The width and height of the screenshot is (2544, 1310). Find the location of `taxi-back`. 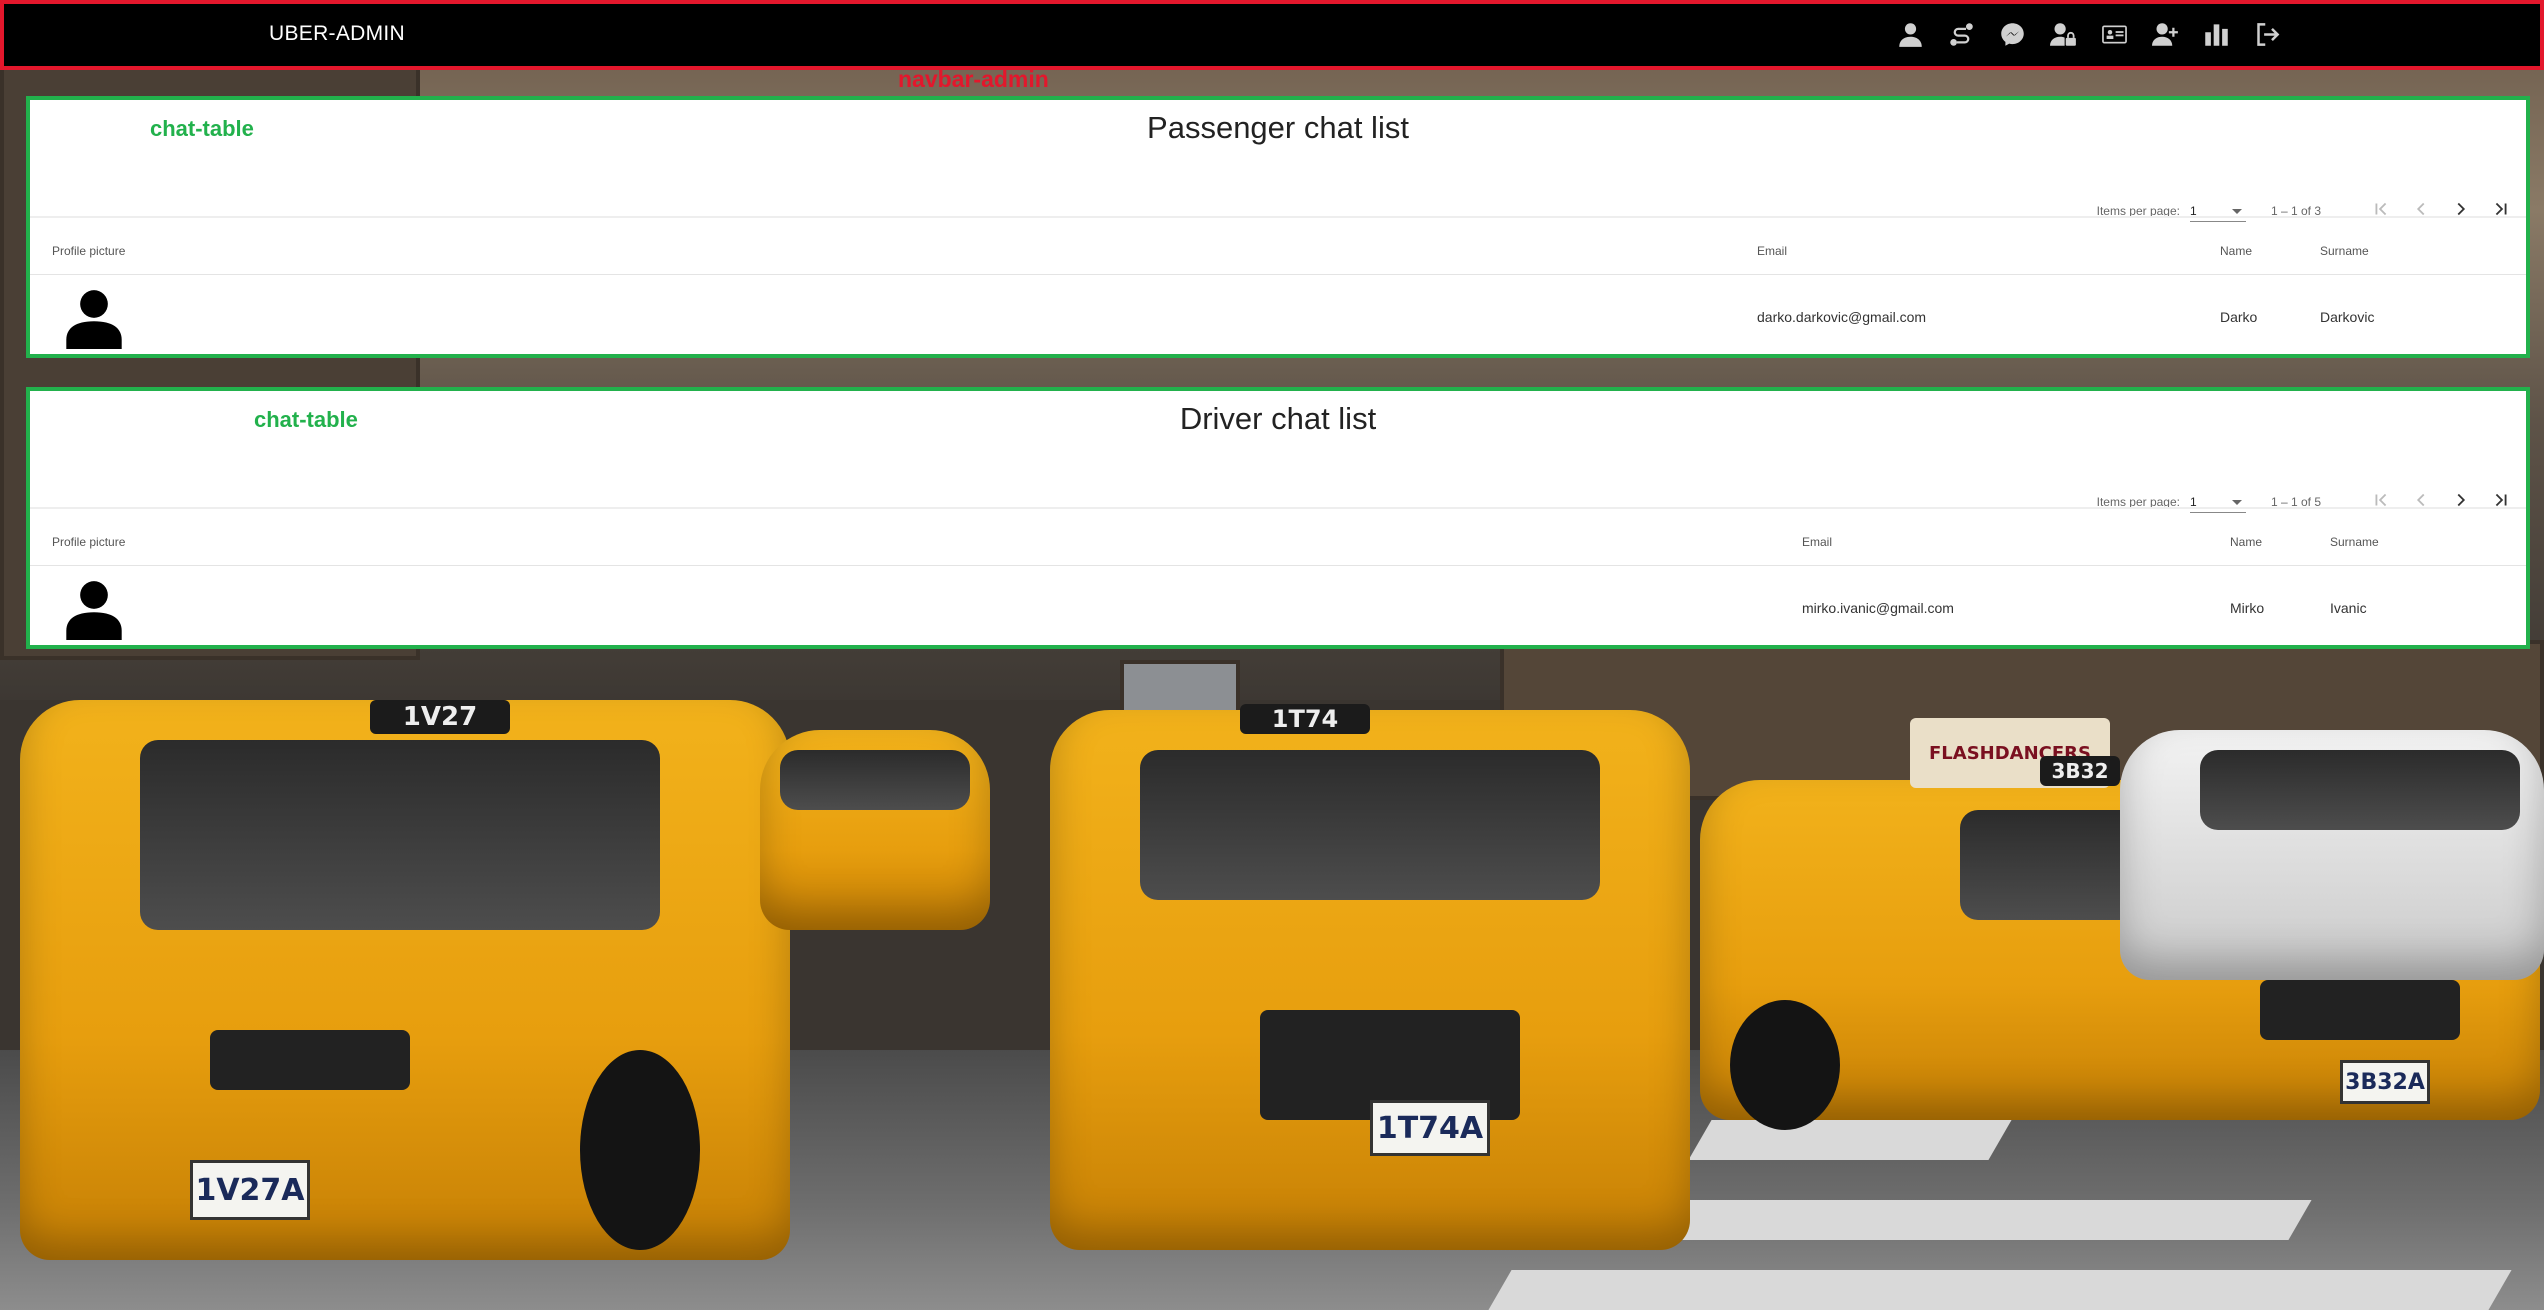

taxi-back is located at coordinates (875, 830).